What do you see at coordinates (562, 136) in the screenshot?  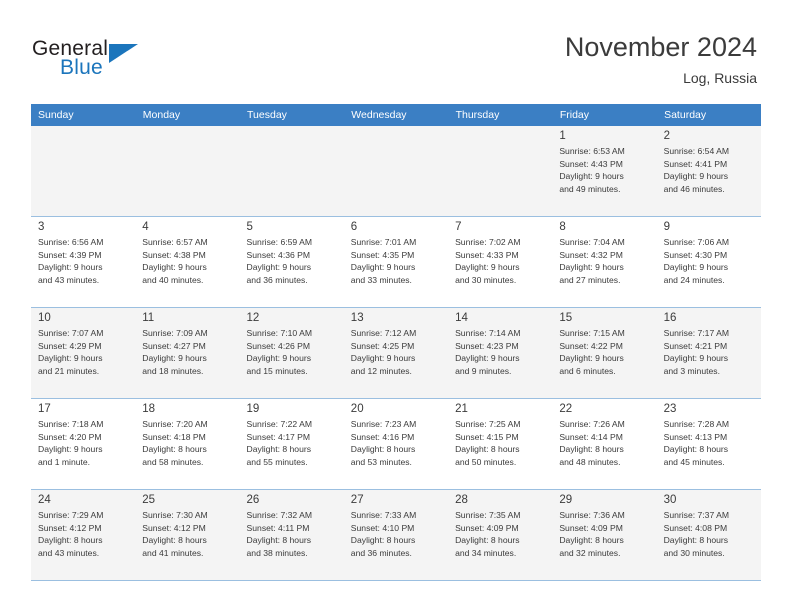 I see `day-number: 1` at bounding box center [562, 136].